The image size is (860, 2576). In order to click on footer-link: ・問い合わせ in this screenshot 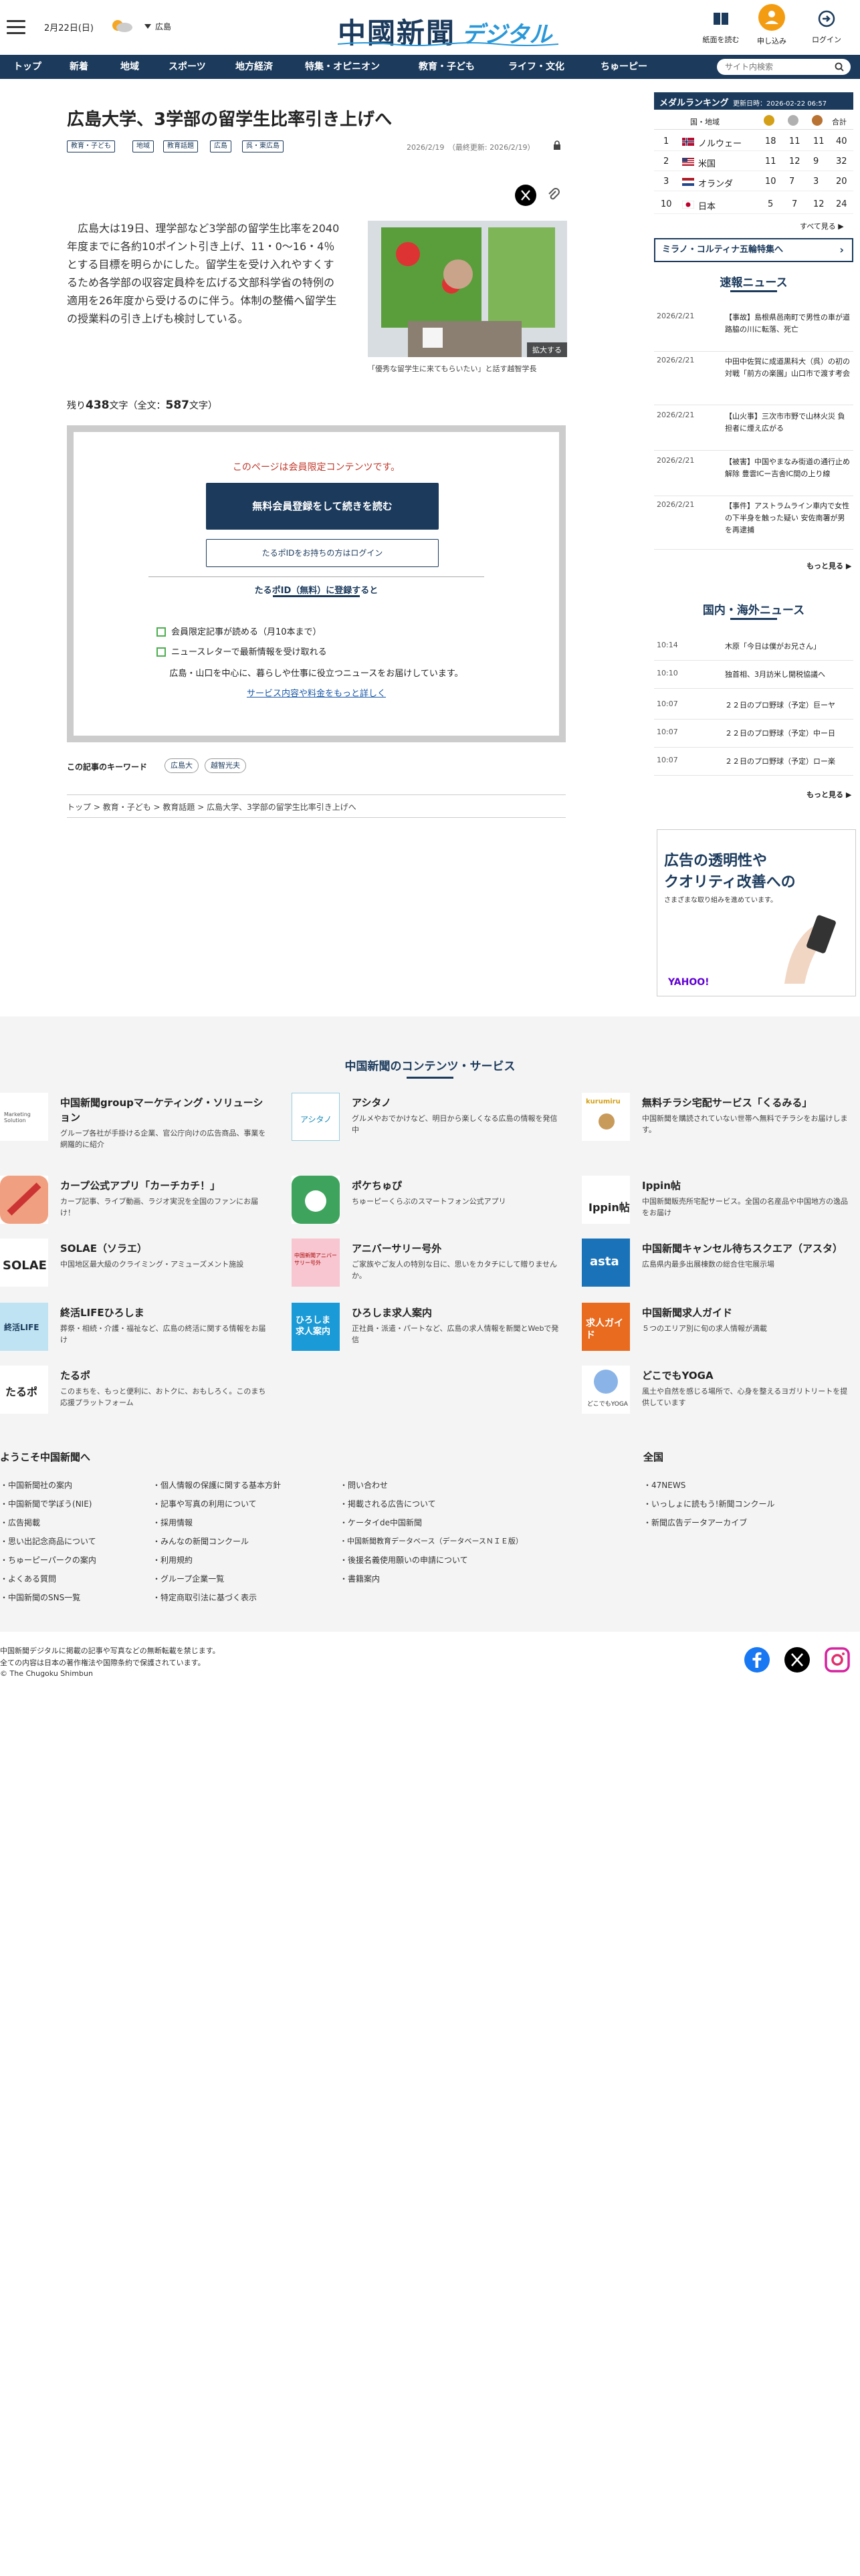, I will do `click(364, 1485)`.